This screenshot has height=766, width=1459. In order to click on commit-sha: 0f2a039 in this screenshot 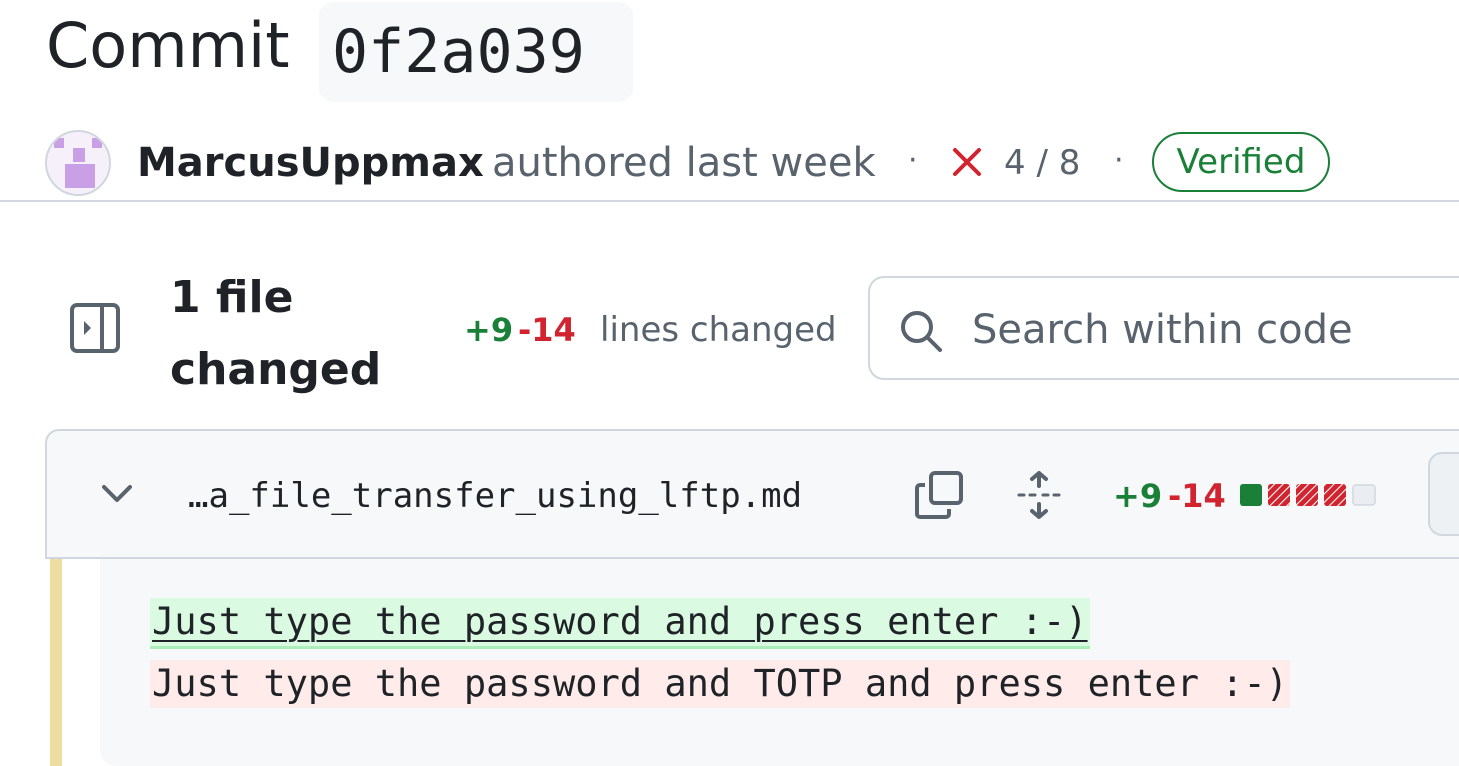, I will do `click(458, 52)`.